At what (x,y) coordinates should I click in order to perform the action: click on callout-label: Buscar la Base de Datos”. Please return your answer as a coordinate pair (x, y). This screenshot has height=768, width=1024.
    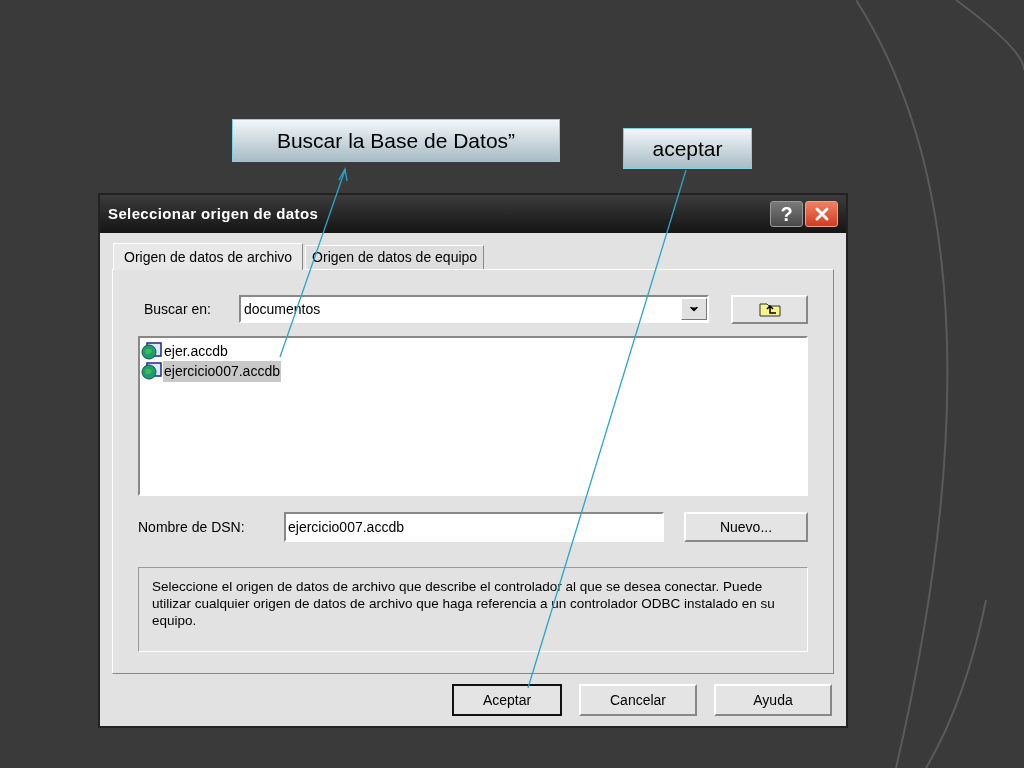
    Looking at the image, I should click on (396, 140).